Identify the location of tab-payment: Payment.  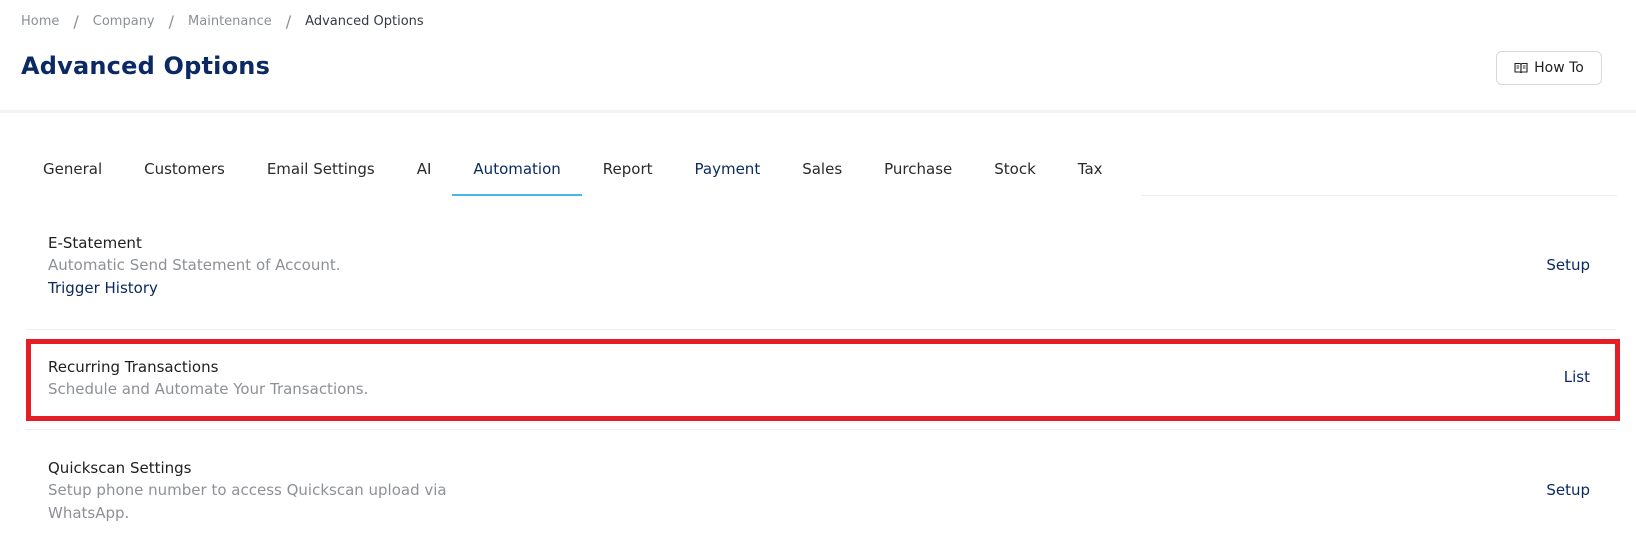
(728, 172).